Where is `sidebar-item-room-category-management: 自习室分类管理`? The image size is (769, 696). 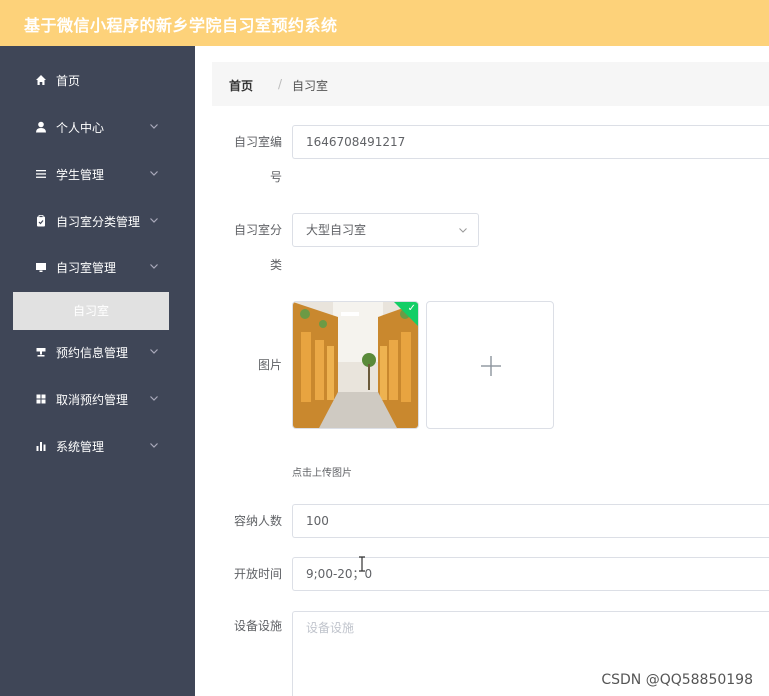 sidebar-item-room-category-management: 自习室分类管理 is located at coordinates (97, 222).